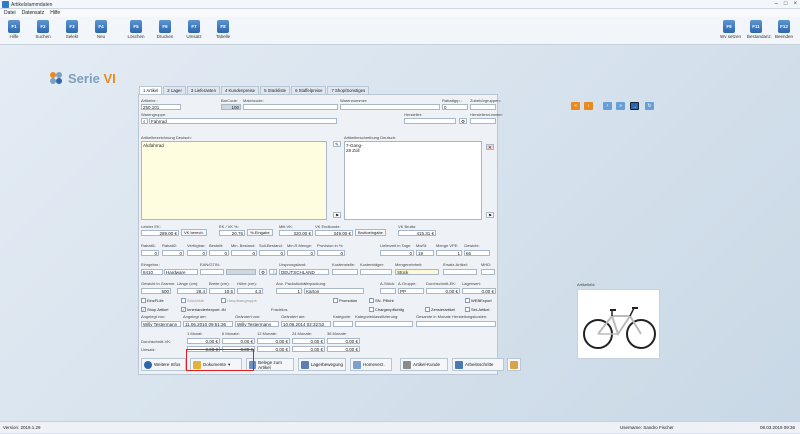 The width and height of the screenshot is (800, 434). Describe the element at coordinates (759, 32) in the screenshot. I see `toolbar-button-bestandanz: F11 Bestandanz.` at that location.